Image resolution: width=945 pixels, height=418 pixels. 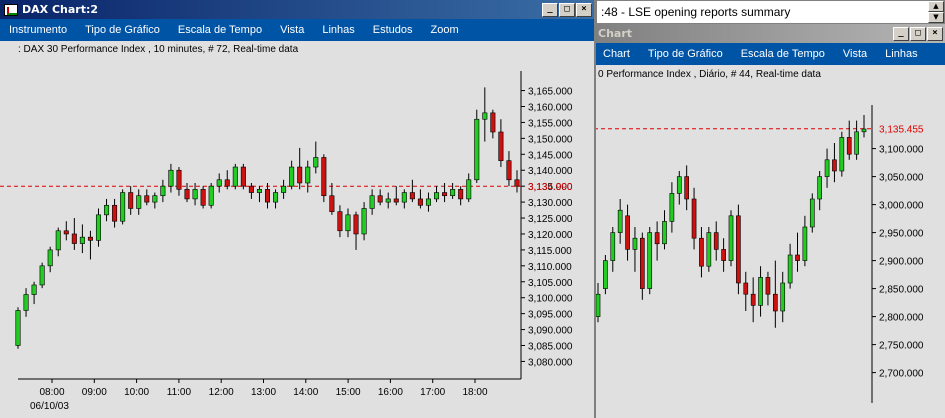 I want to click on right-menu-escala-de-tempo: Escala de Tempo, so click(x=783, y=54).